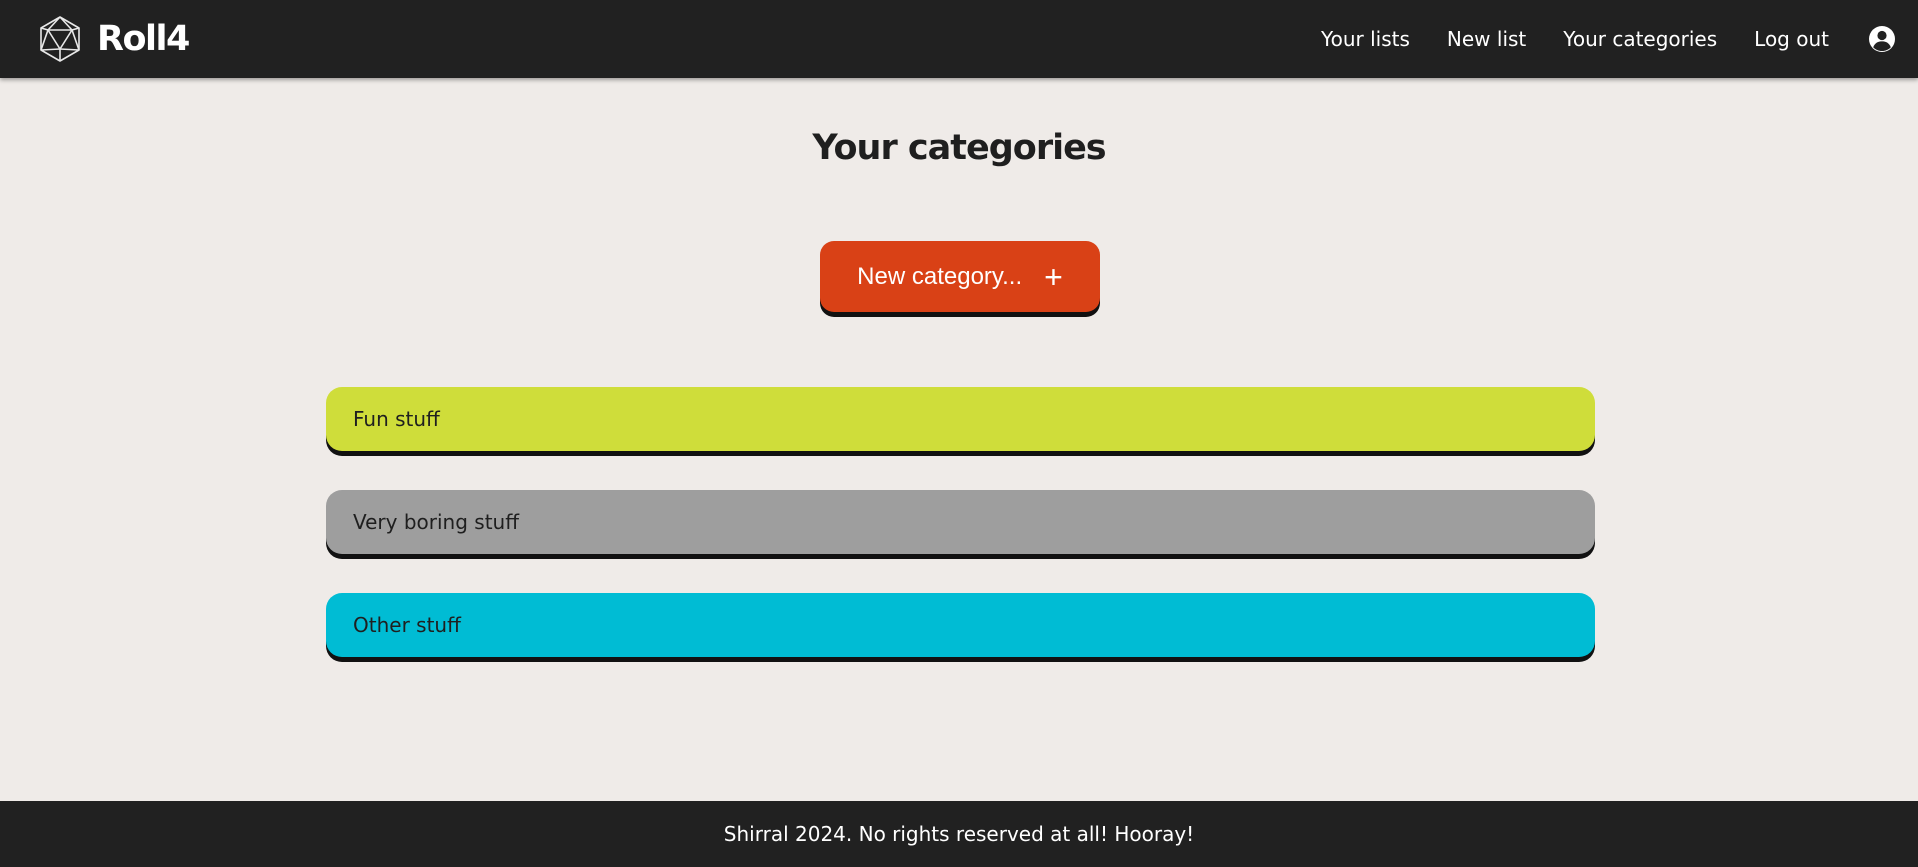 The height and width of the screenshot is (867, 1918). What do you see at coordinates (60, 39) in the screenshot?
I see `d20-dice-icon` at bounding box center [60, 39].